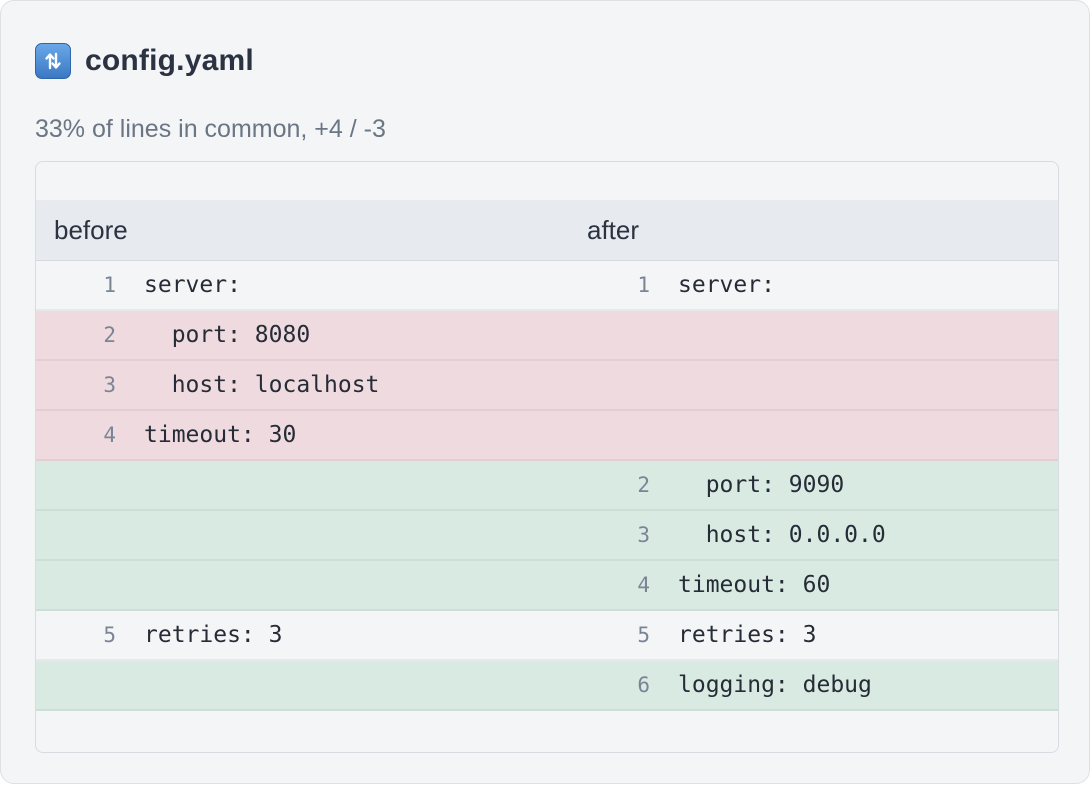 The image size is (1092, 788). What do you see at coordinates (643, 685) in the screenshot?
I see `right-line-number: 6` at bounding box center [643, 685].